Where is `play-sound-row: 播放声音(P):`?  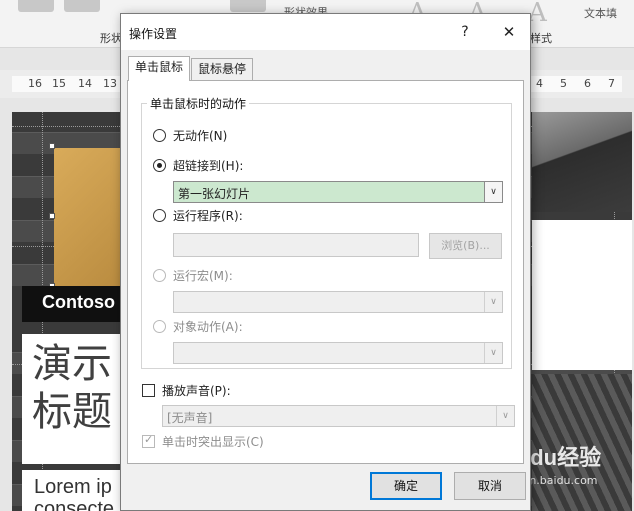
play-sound-row: 播放声音(P): is located at coordinates (186, 390).